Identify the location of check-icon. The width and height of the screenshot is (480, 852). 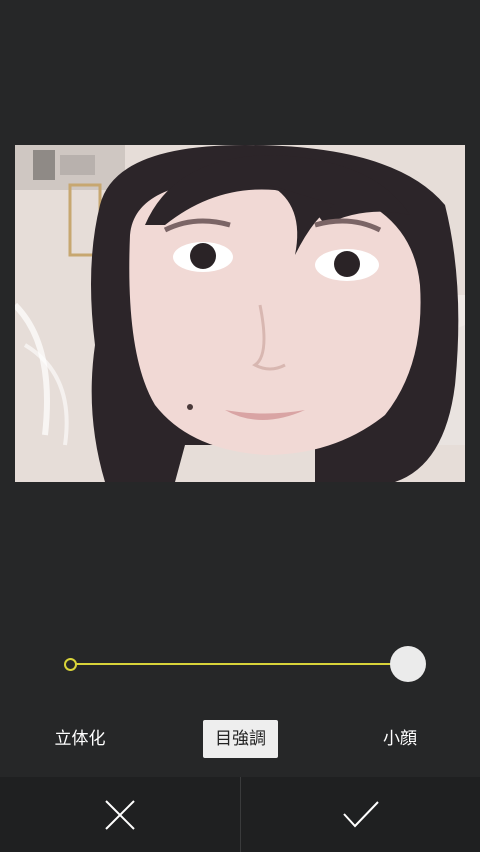
(361, 813).